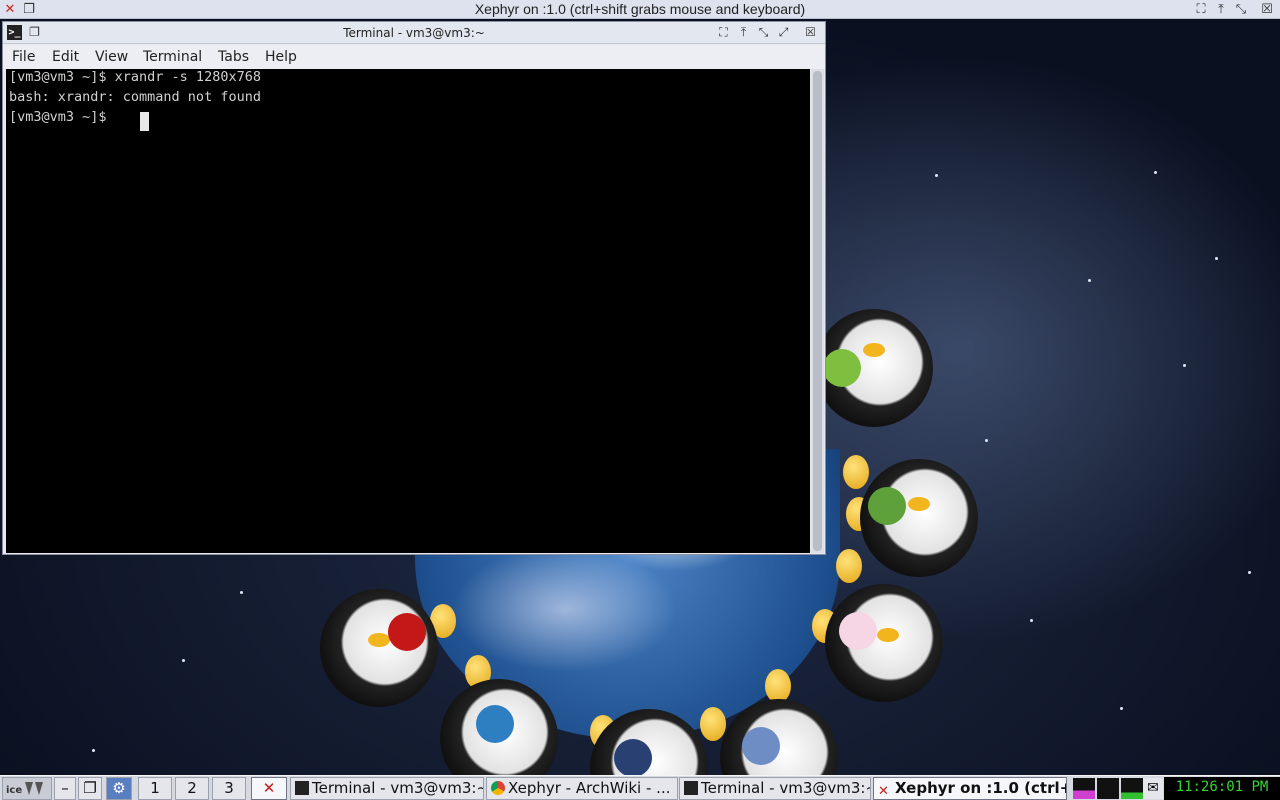 This screenshot has width=1280, height=800. I want to click on menu-tabs: Tabs, so click(233, 57).